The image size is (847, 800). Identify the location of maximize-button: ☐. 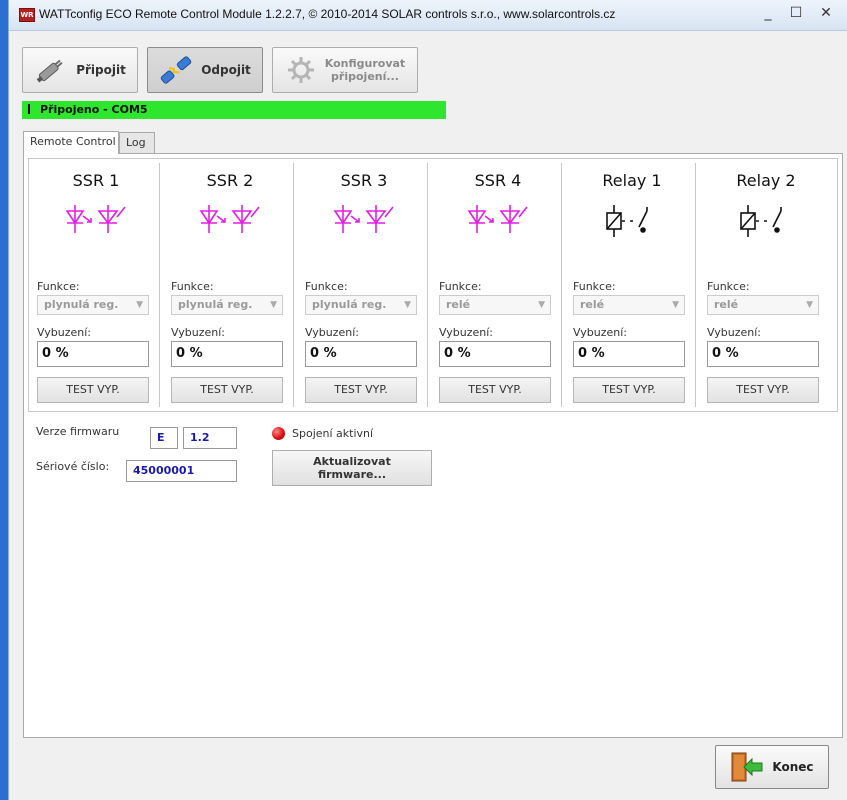
(796, 14).